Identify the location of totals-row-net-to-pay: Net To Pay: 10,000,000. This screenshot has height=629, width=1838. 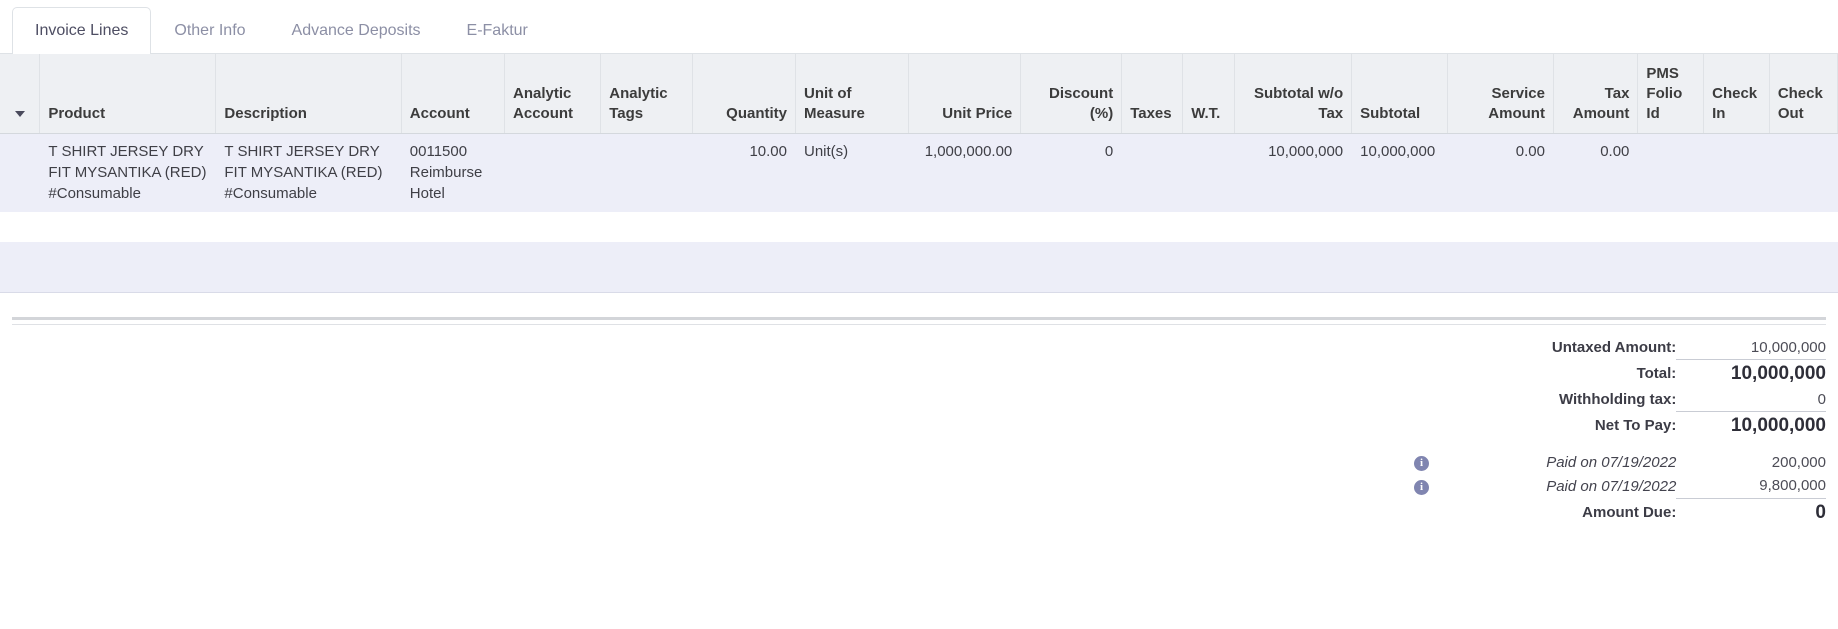
(1616, 425).